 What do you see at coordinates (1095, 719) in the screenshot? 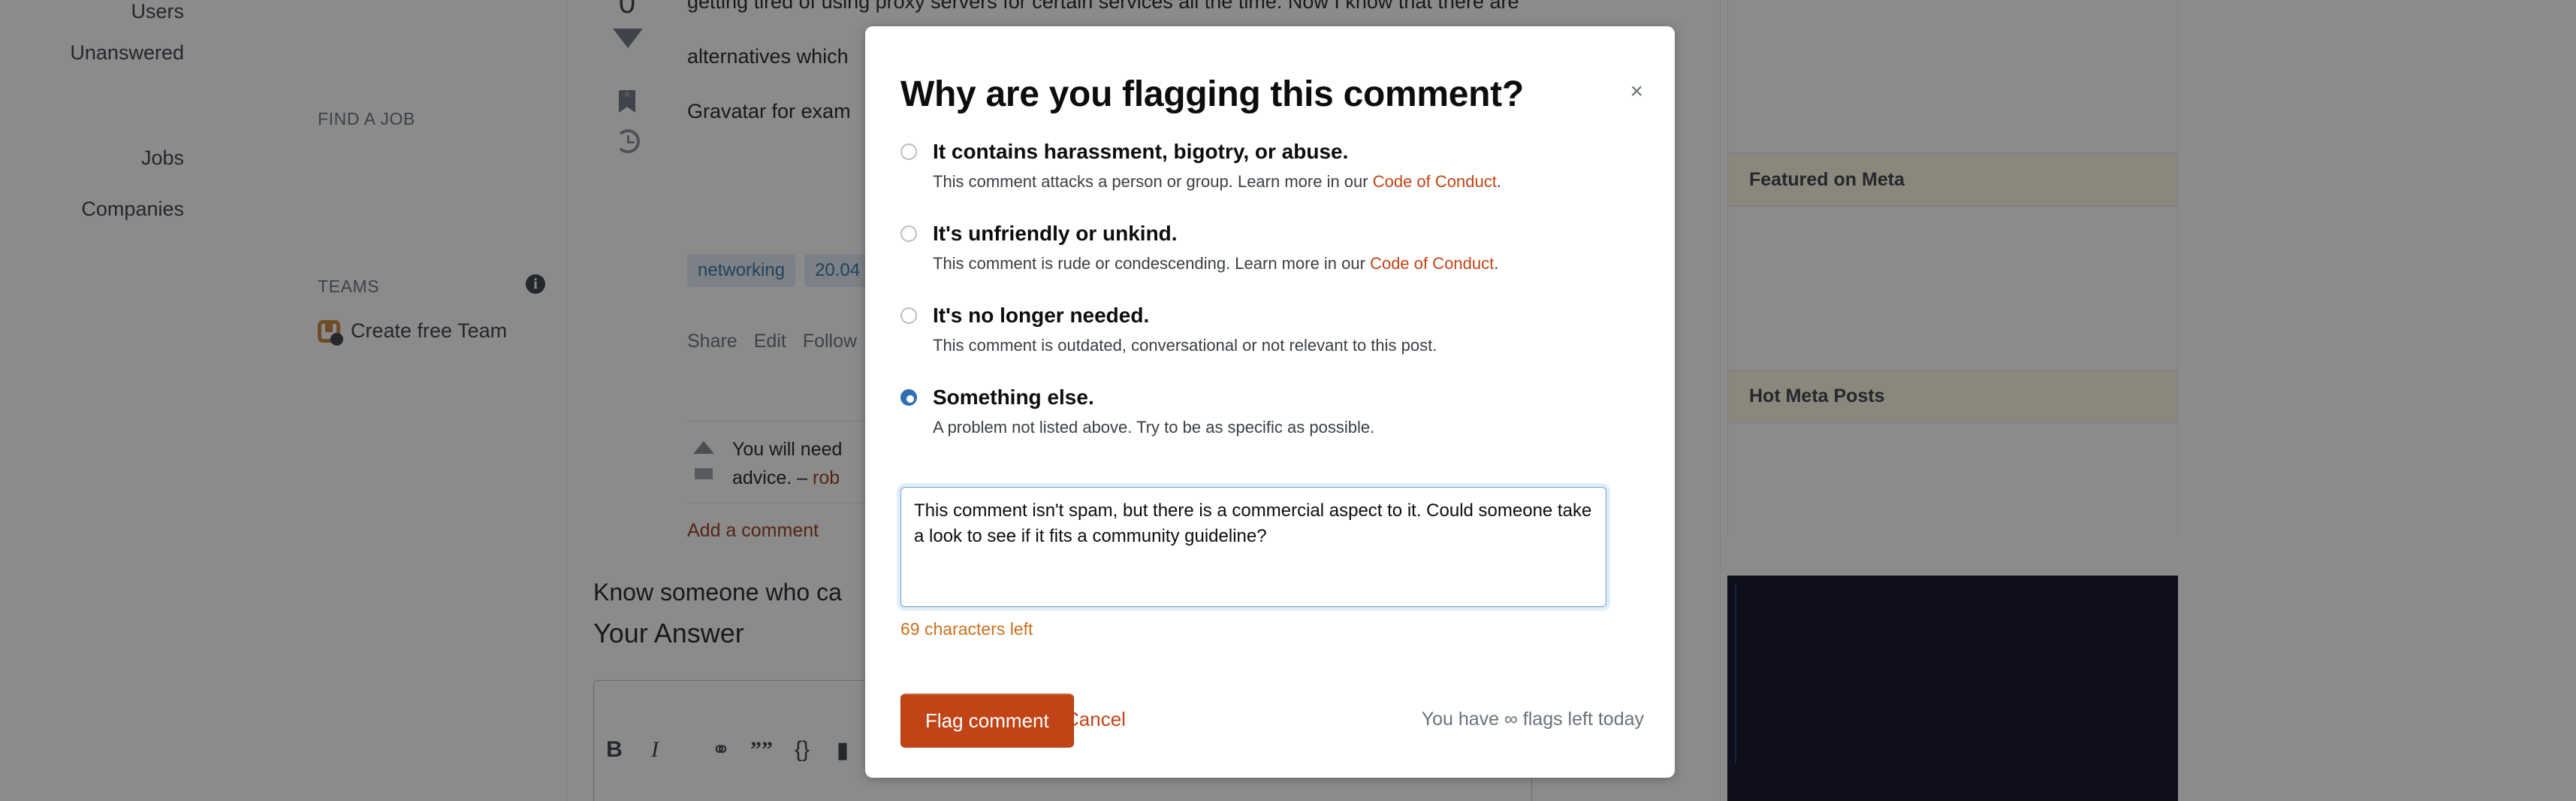
I see `cancel-button: Cancel` at bounding box center [1095, 719].